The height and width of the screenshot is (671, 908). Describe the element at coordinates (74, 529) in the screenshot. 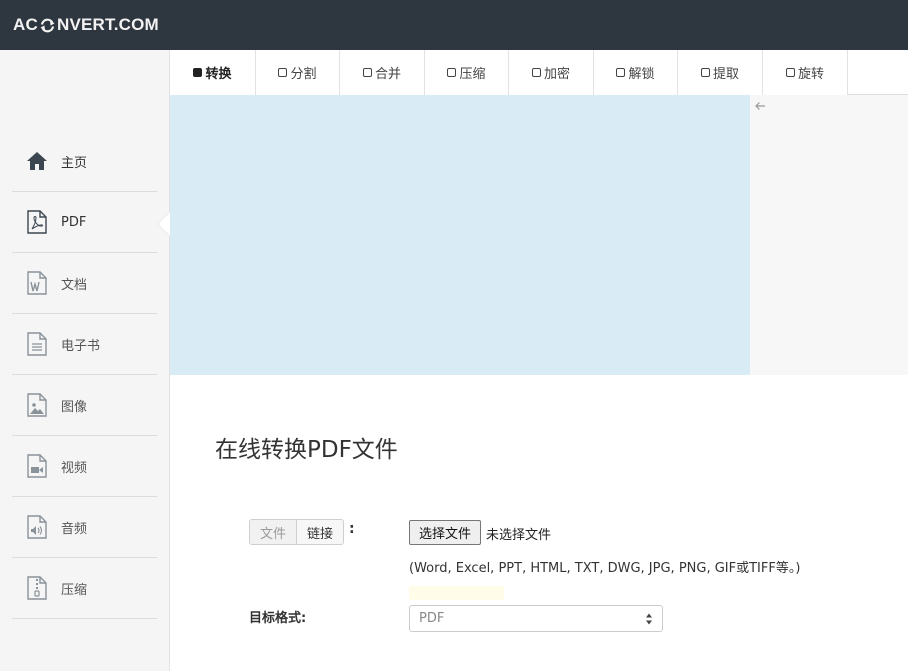

I see `sidebar-item-label: 音频` at that location.